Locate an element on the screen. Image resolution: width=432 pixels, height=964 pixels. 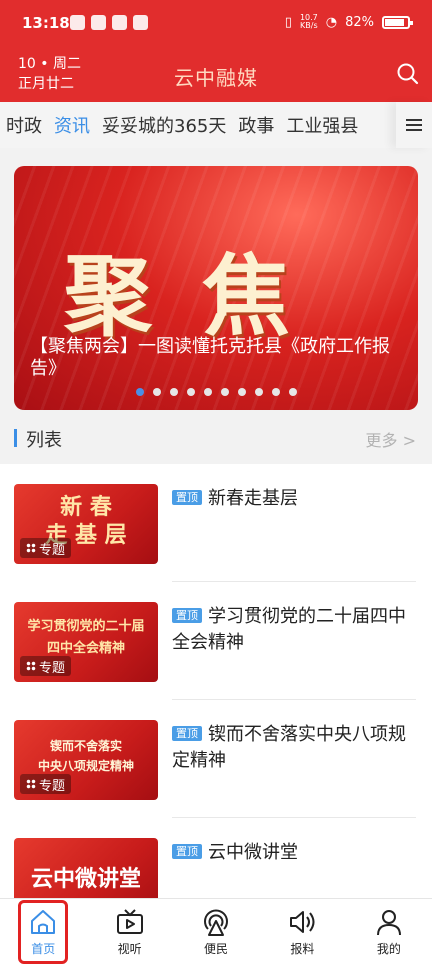
bottom-nav: 首页 视听 便民 报料 我的 is located at coordinates (216, 931).